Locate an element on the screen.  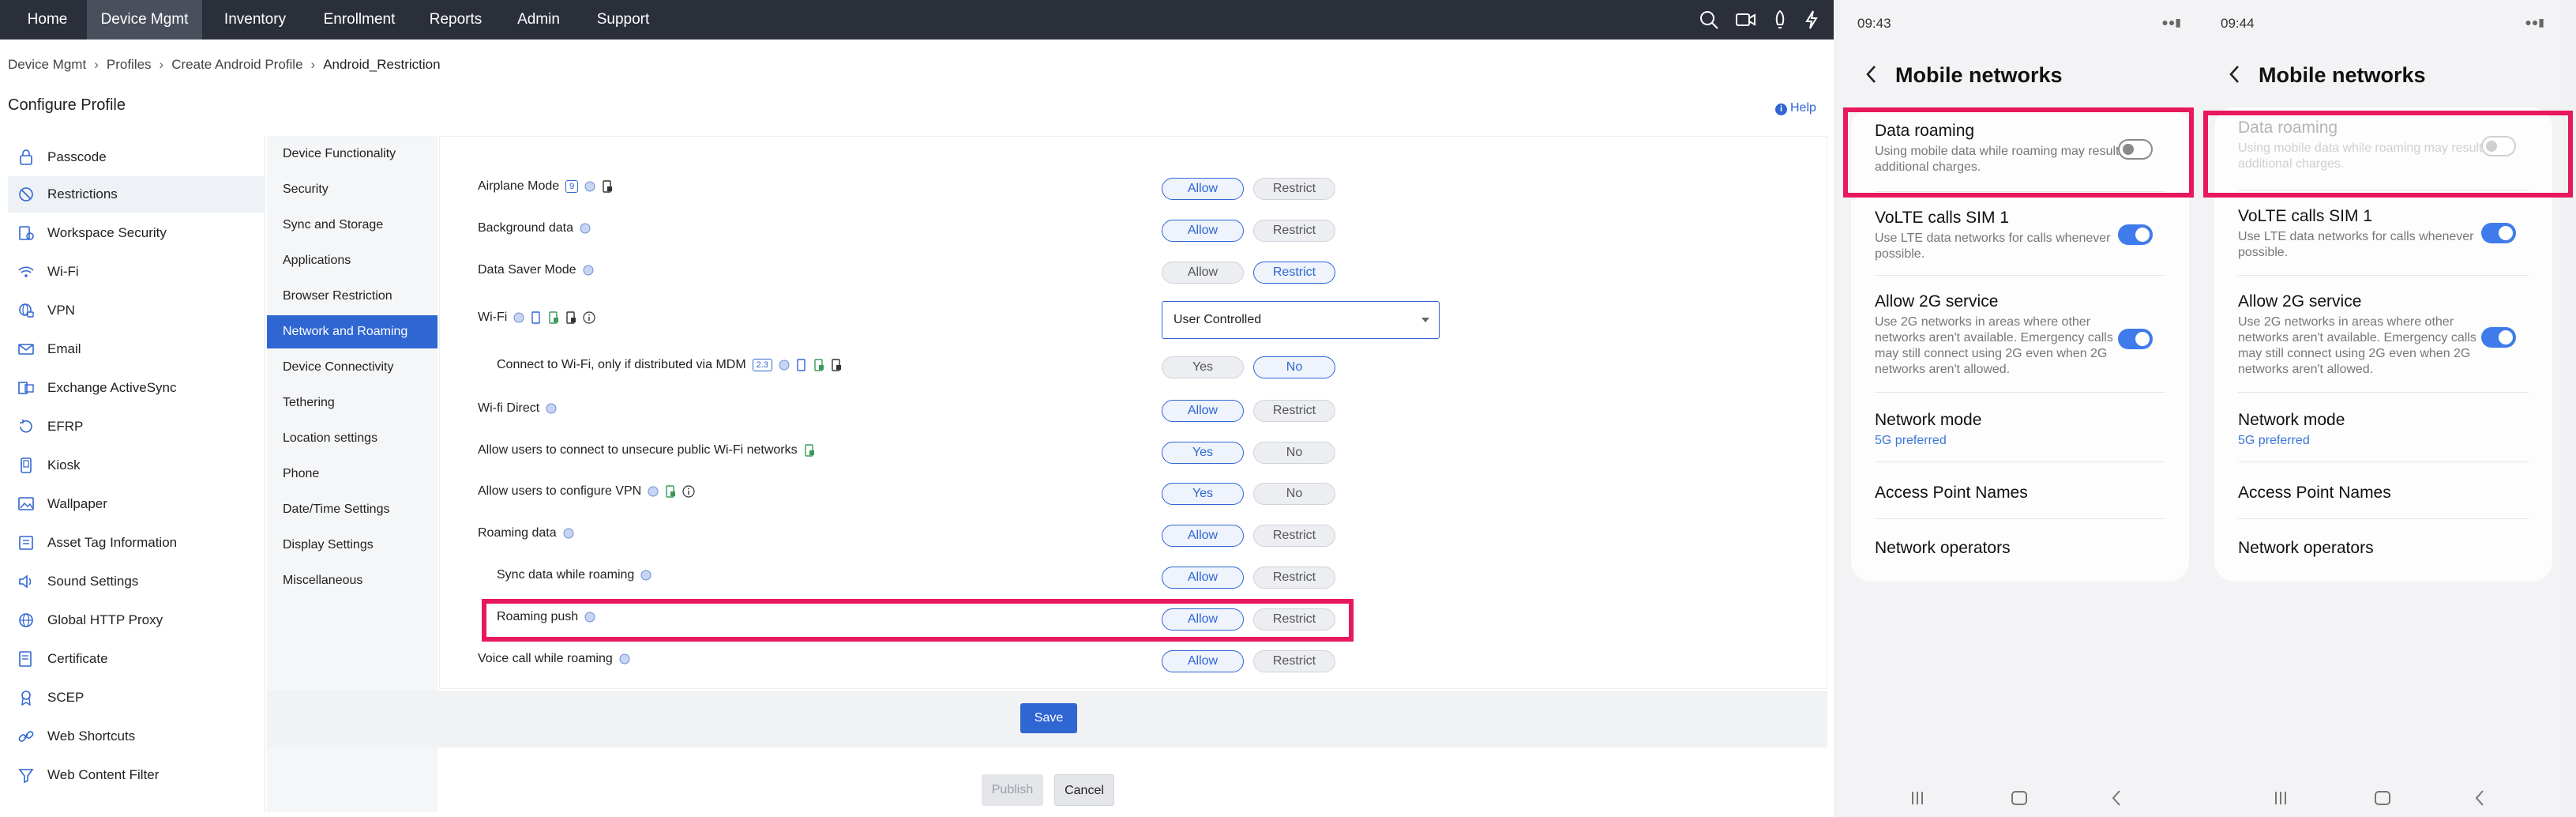
android-nav-bar is located at coordinates (2379, 798).